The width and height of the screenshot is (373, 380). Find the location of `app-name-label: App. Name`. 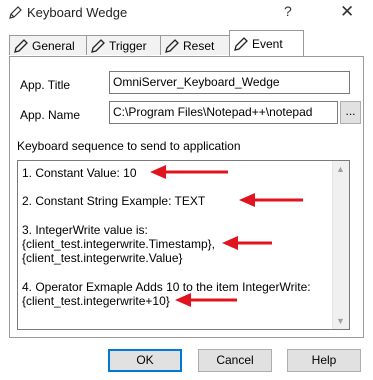

app-name-label: App. Name is located at coordinates (50, 115).